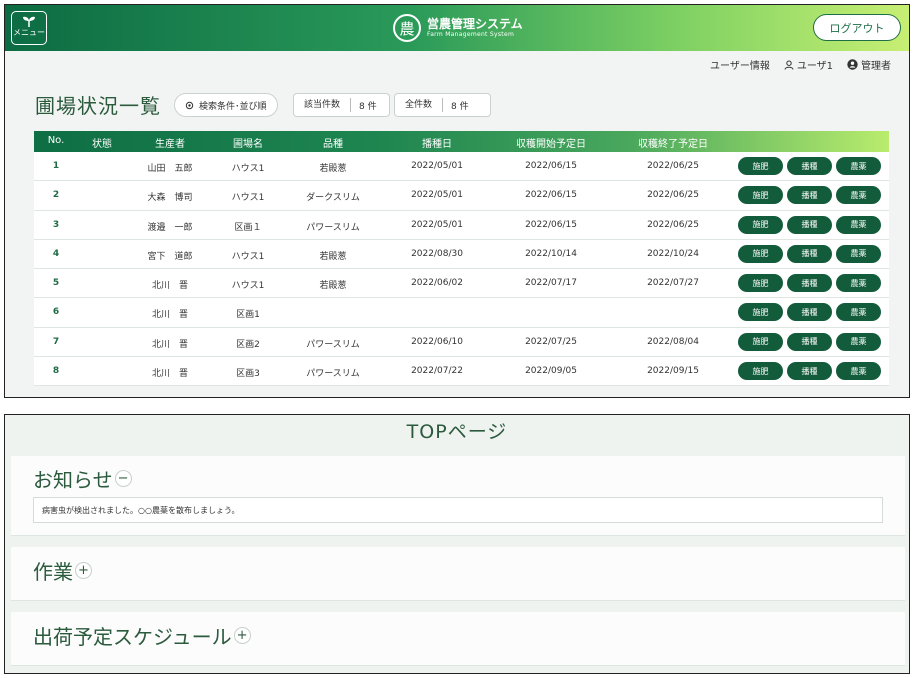 Image resolution: width=916 pixels, height=678 pixels. What do you see at coordinates (852, 64) in the screenshot?
I see `admin-icon` at bounding box center [852, 64].